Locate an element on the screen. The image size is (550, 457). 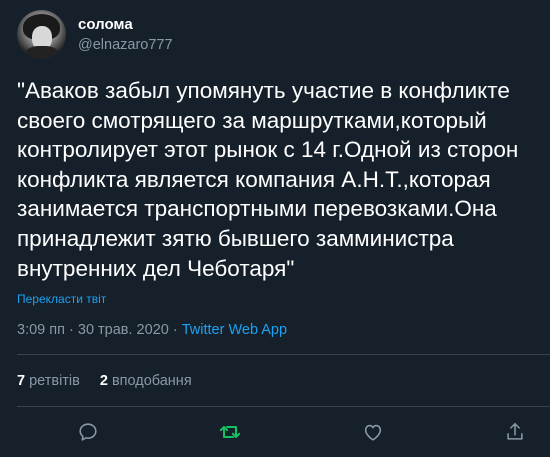
tweet-stats: 7 ретвітів 2 вподобання is located at coordinates (114, 381).